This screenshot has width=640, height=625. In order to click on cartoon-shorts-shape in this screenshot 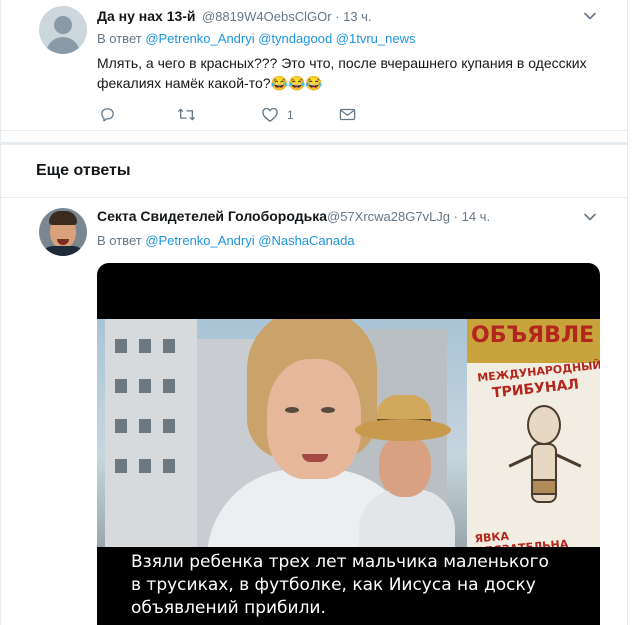, I will do `click(544, 487)`.